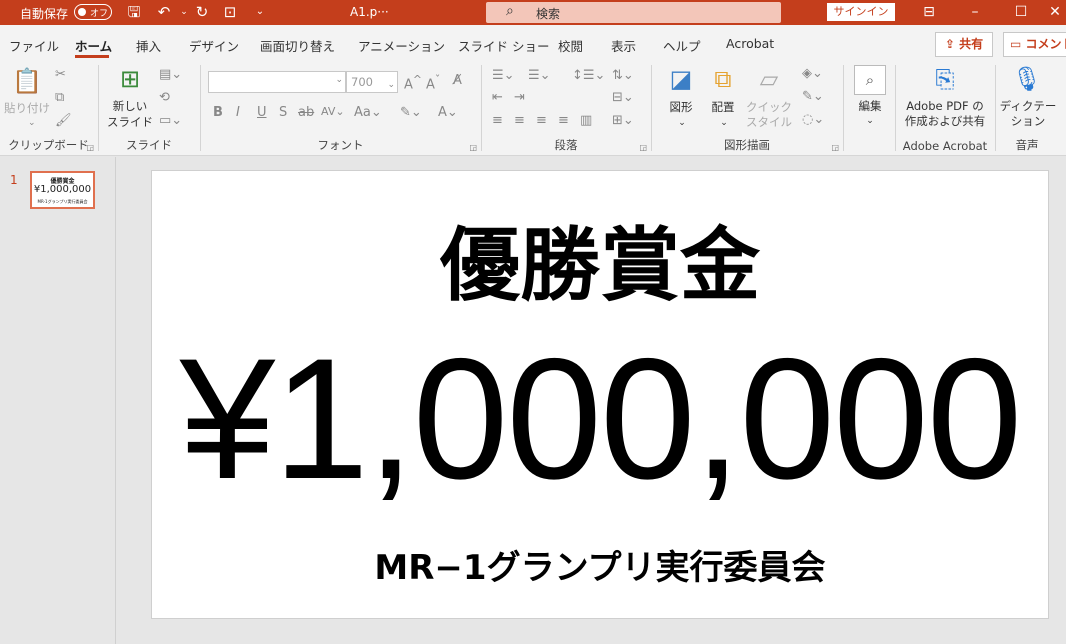 This screenshot has width=1066, height=644. What do you see at coordinates (870, 80) in the screenshot?
I see `find-icon: ⌕` at bounding box center [870, 80].